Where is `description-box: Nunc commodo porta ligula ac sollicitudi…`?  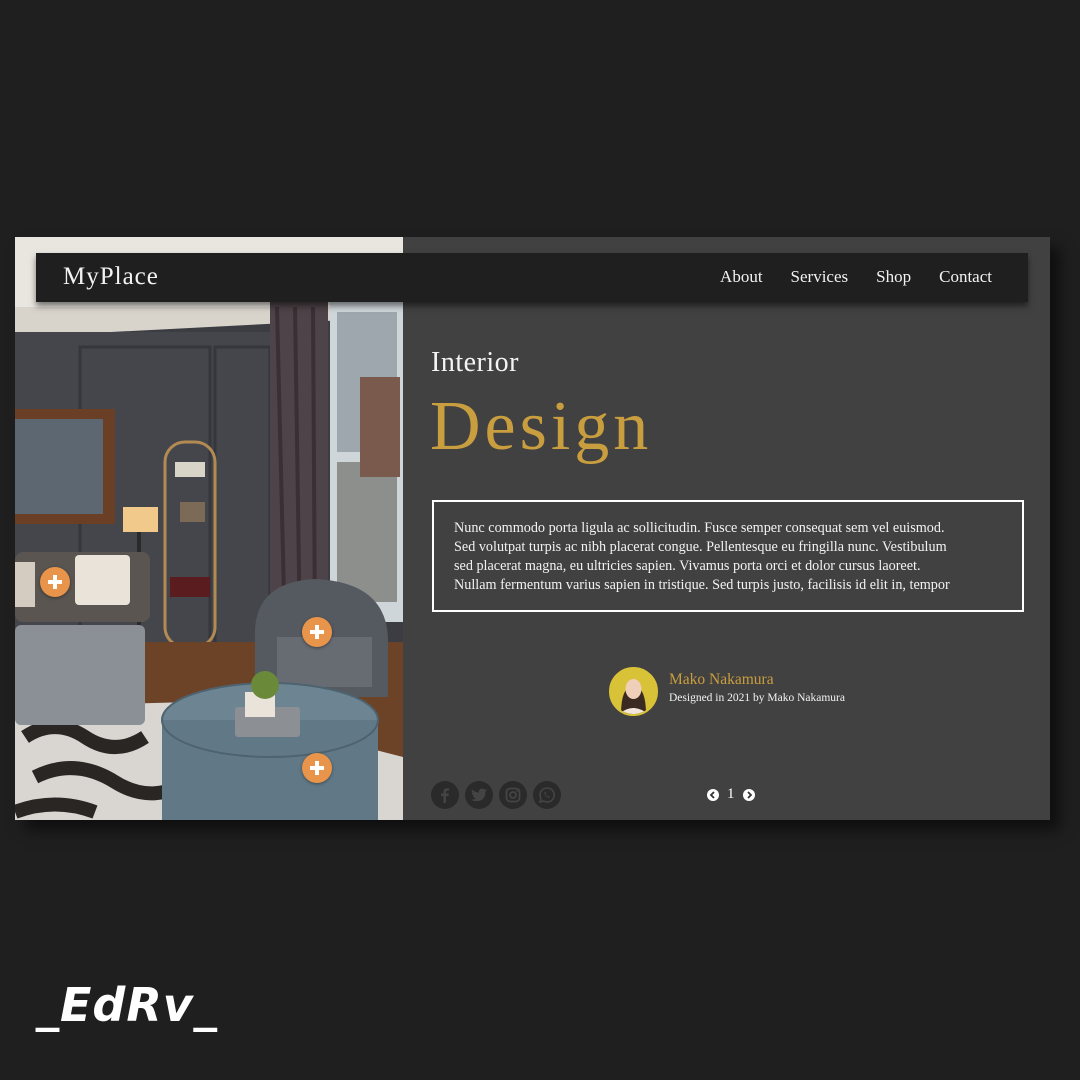
description-box: Nunc commodo porta ligula ac sollicitudi… is located at coordinates (728, 556).